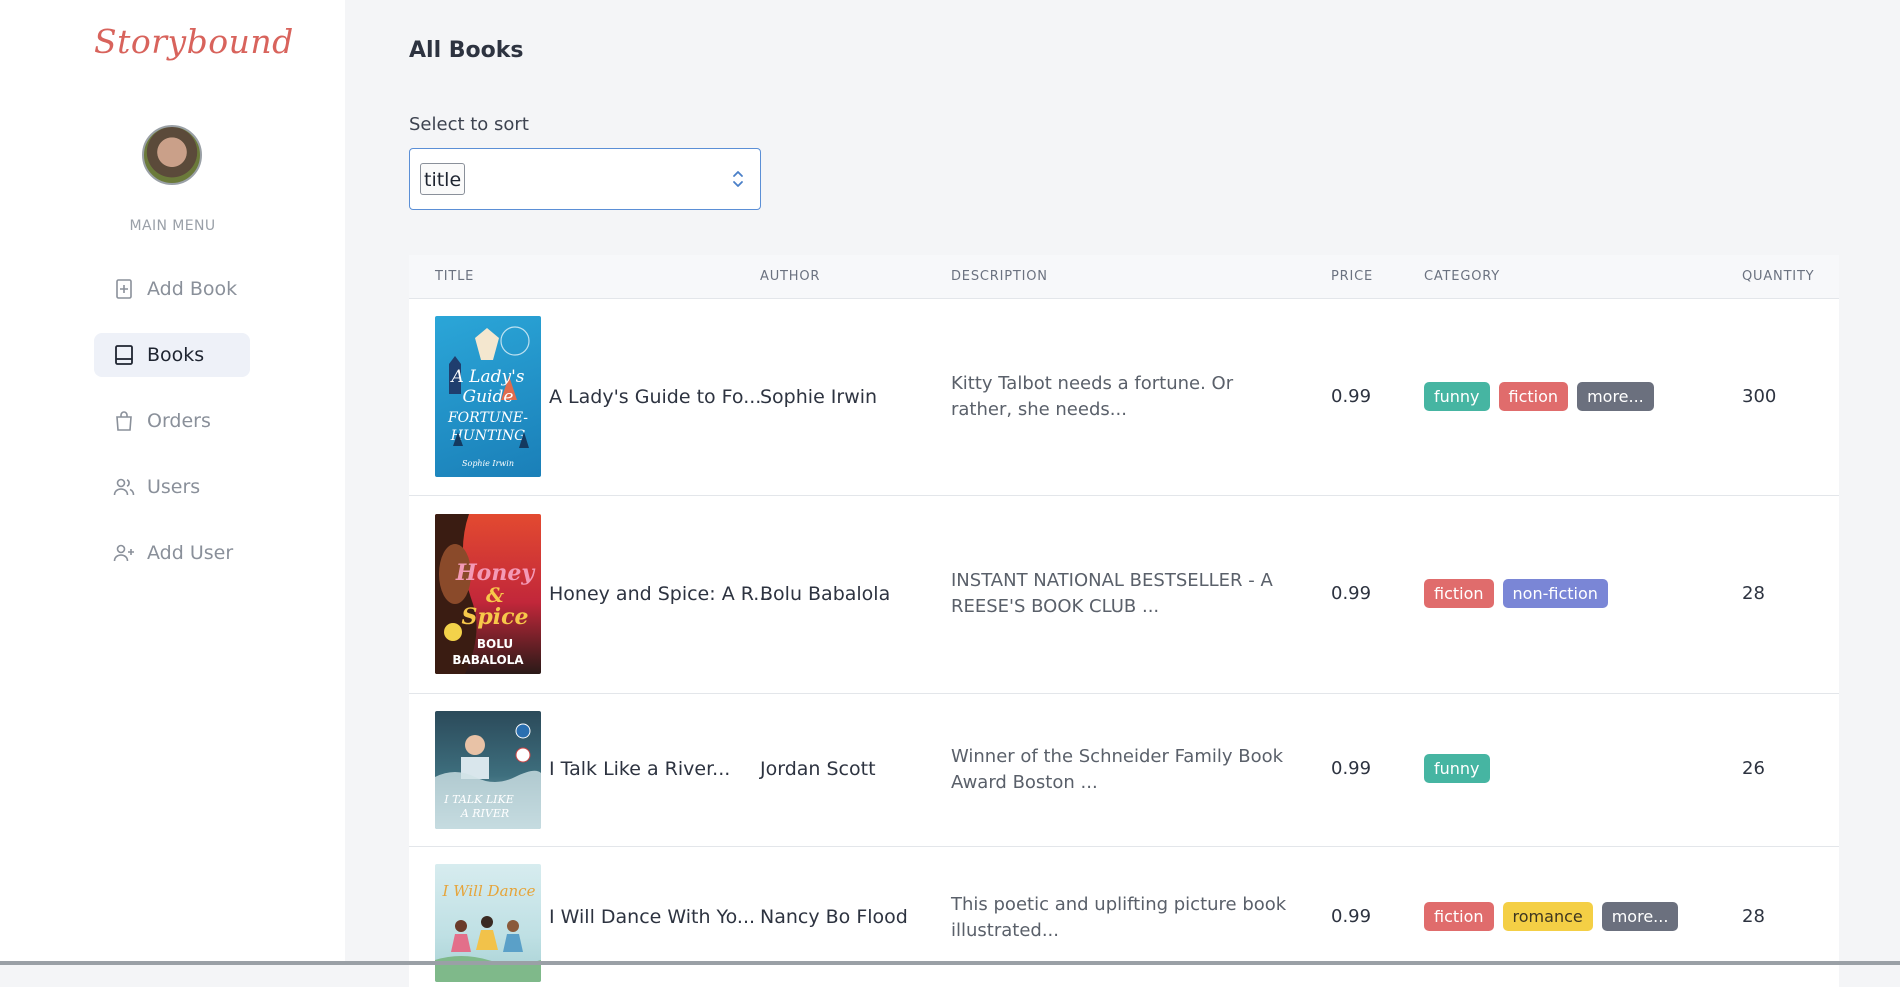 This screenshot has height=987, width=1900. I want to click on column-header-category: CATEGORY, so click(1462, 276).